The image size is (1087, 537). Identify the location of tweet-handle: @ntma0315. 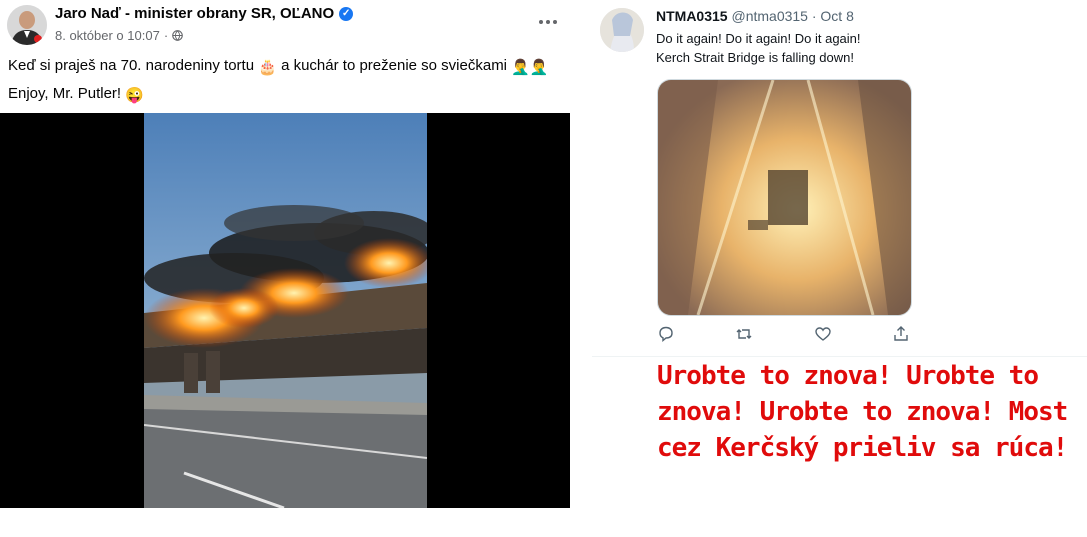
(769, 16).